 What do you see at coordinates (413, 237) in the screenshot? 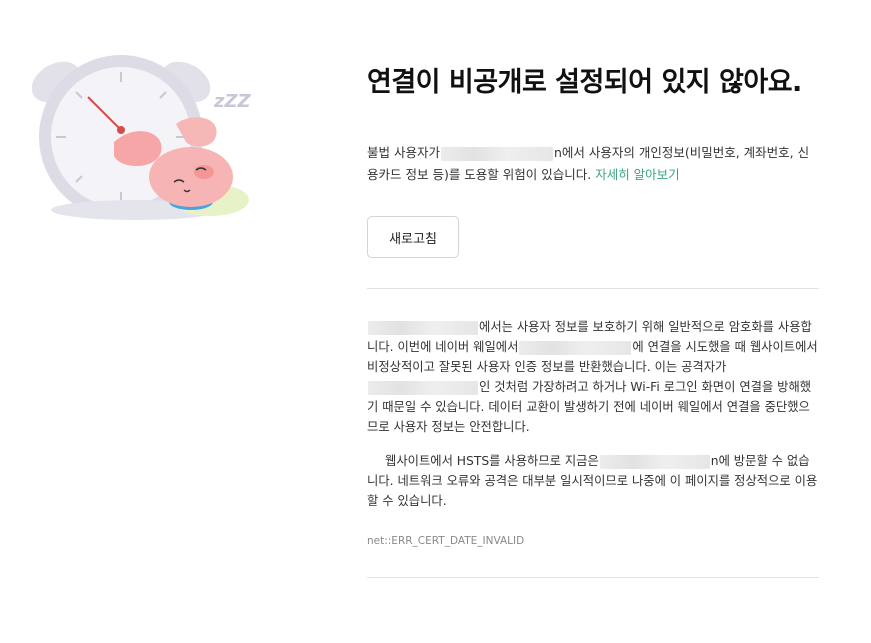
I see `refresh-button: 새로고침` at bounding box center [413, 237].